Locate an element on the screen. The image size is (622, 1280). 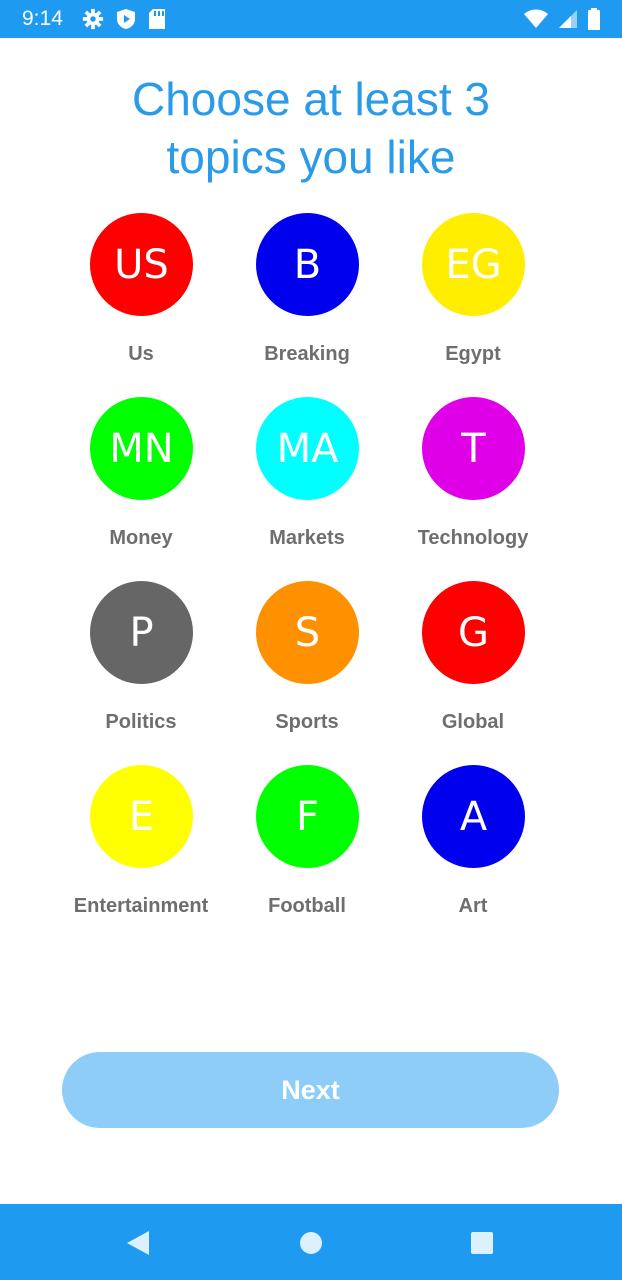
topic-item-money: MN Money is located at coordinates (141, 482).